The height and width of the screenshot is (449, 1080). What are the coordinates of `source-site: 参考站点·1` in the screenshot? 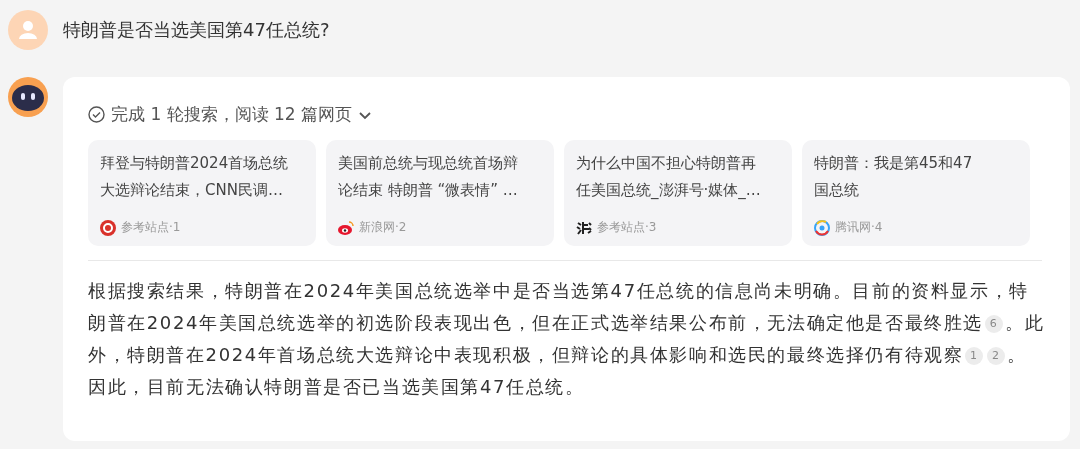 It's located at (151, 227).